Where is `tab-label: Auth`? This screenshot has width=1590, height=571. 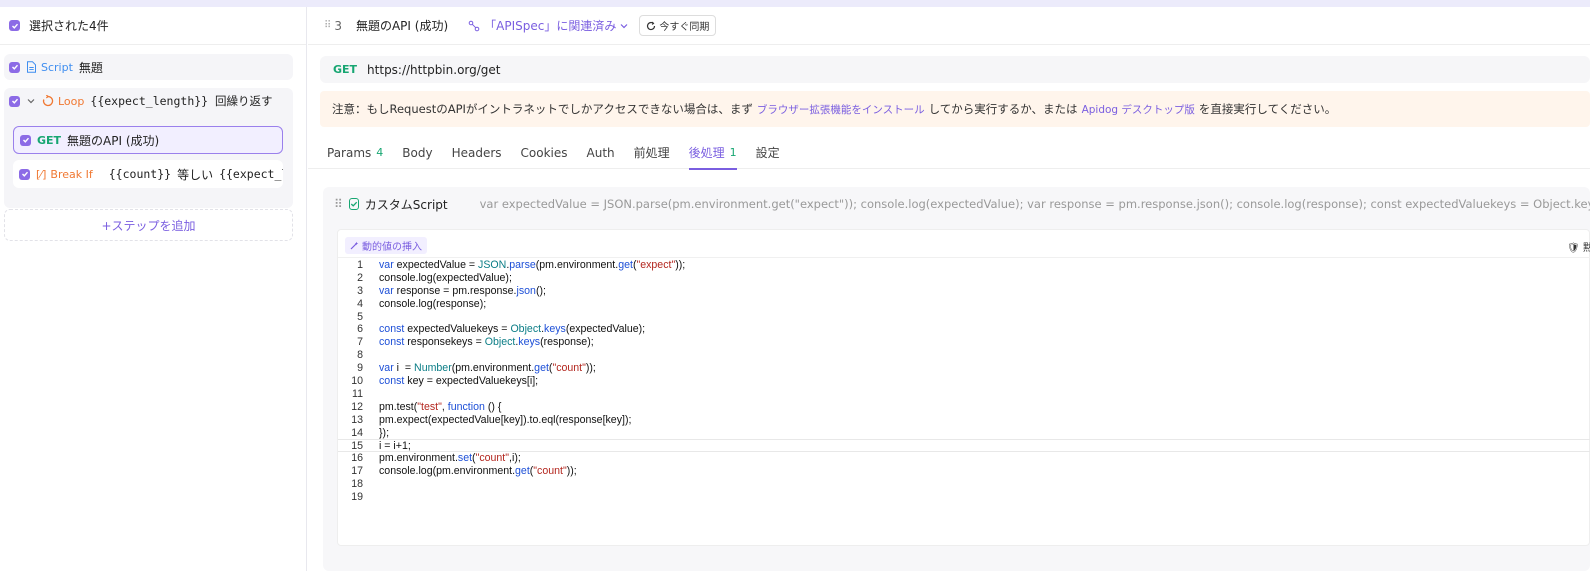
tab-label: Auth is located at coordinates (600, 152).